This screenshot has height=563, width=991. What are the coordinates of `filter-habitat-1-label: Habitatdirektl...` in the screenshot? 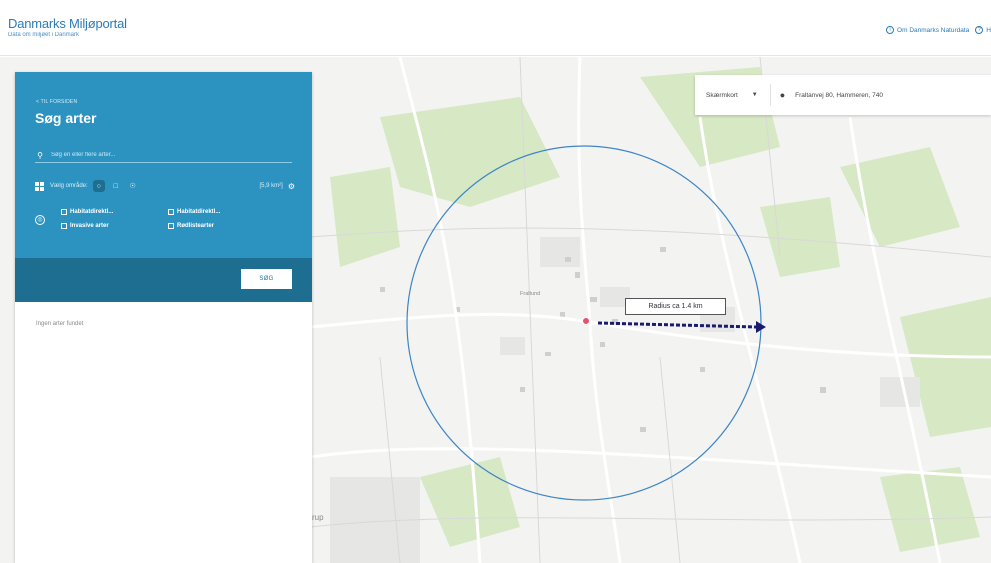 It's located at (92, 212).